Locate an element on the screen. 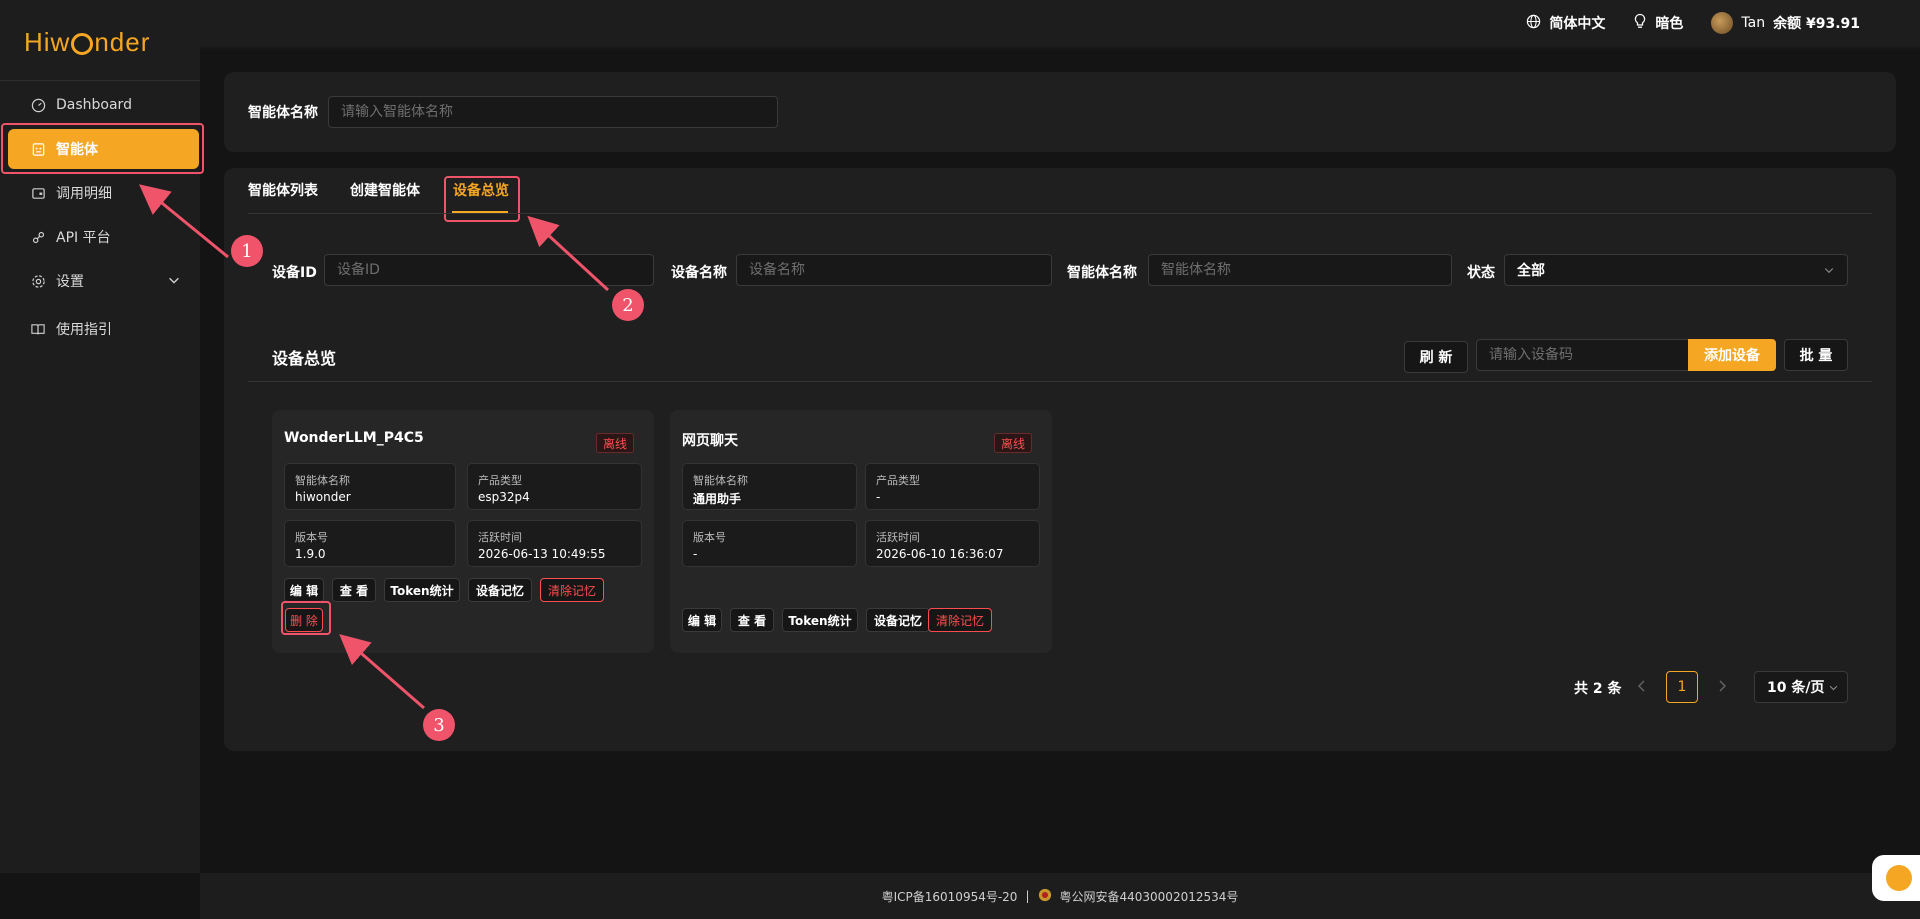 The image size is (1920, 919). police-record-link: 粤公网安备44030002012534号 is located at coordinates (1149, 896).